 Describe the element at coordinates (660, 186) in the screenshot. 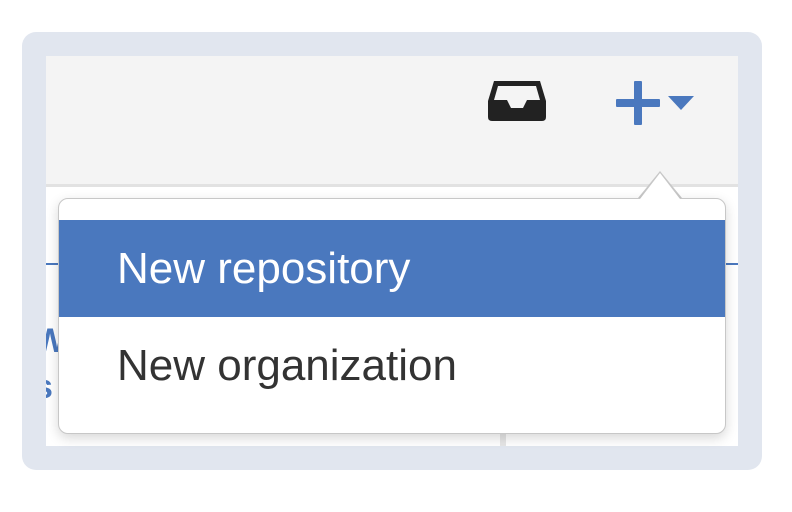

I see `dropdown-pointer-fill` at that location.